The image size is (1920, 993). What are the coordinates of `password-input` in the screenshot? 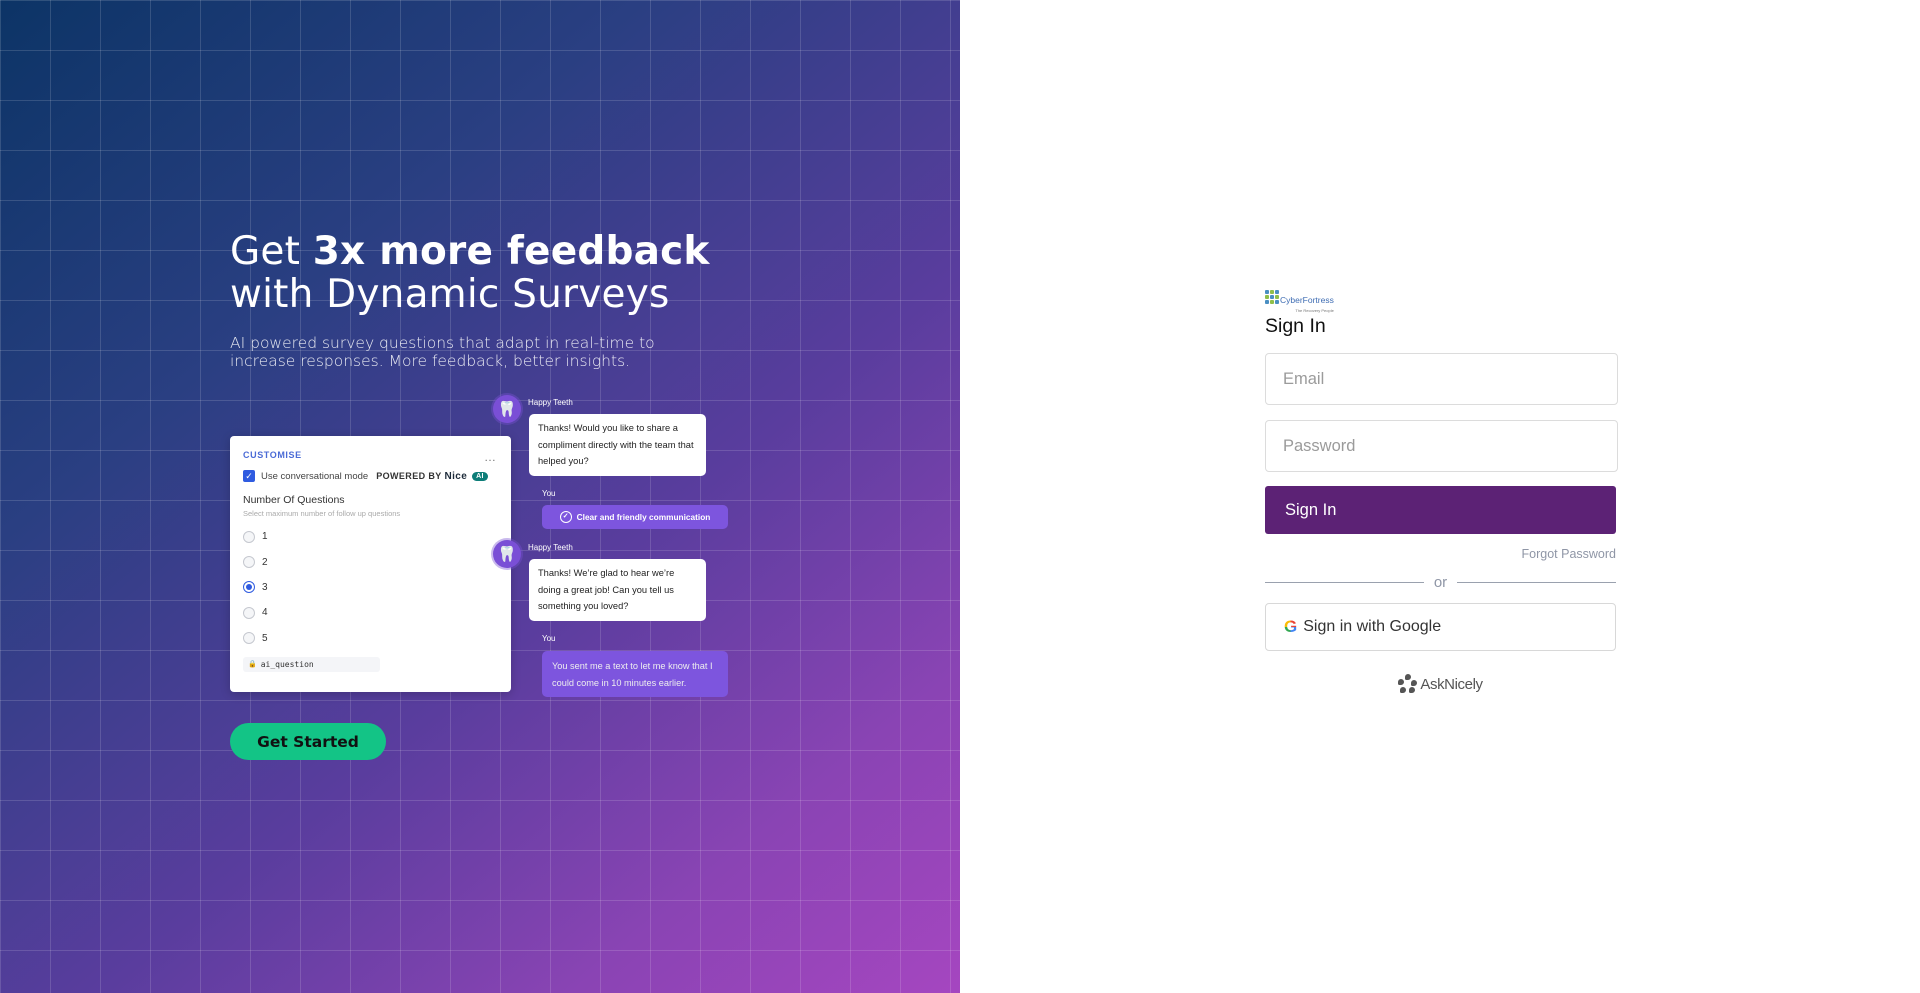 It's located at (1441, 446).